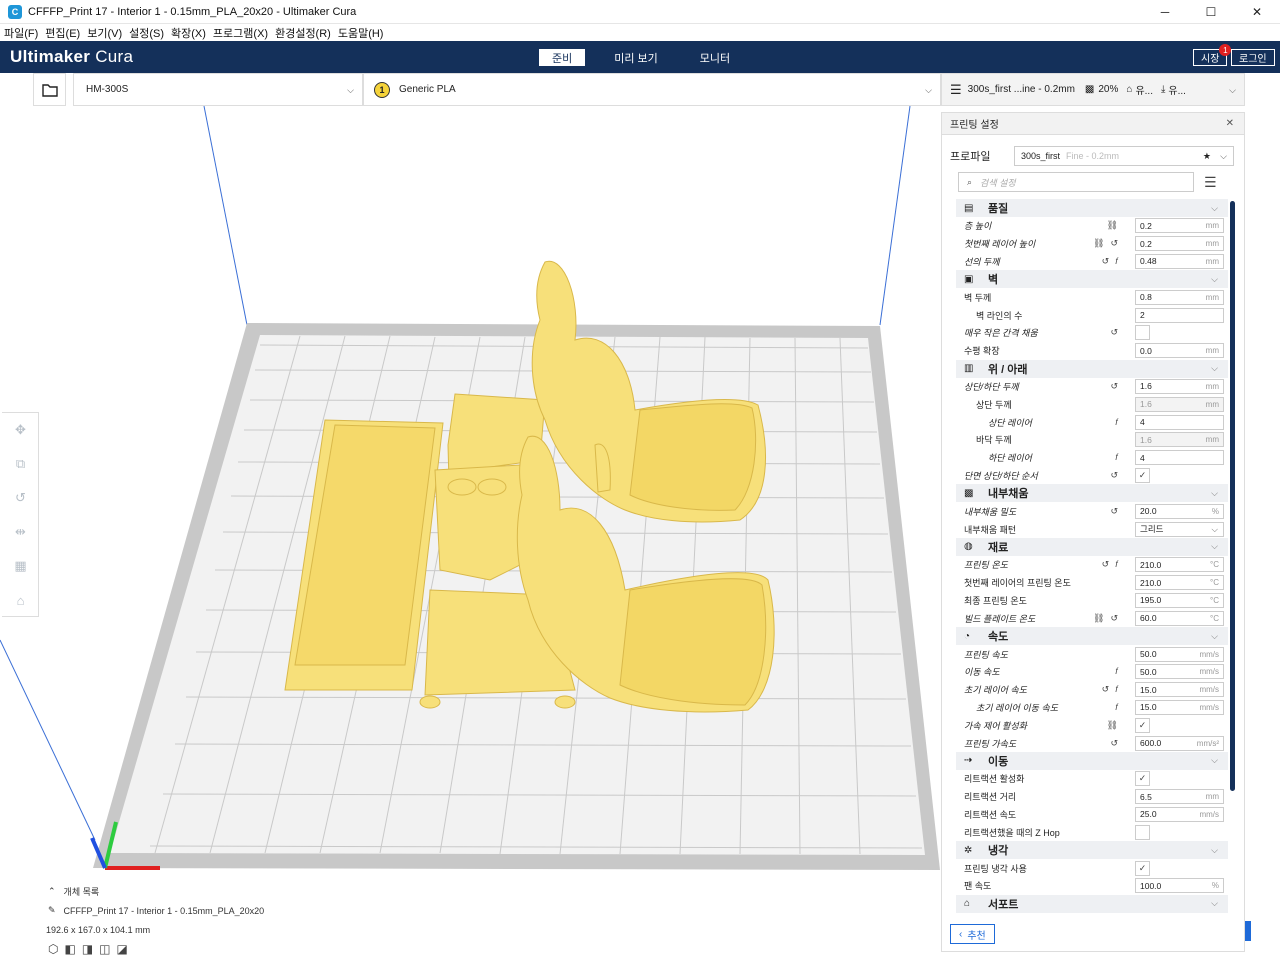  What do you see at coordinates (1179, 261) in the screenshot?
I see `setting-input: 0.48 mm` at bounding box center [1179, 261].